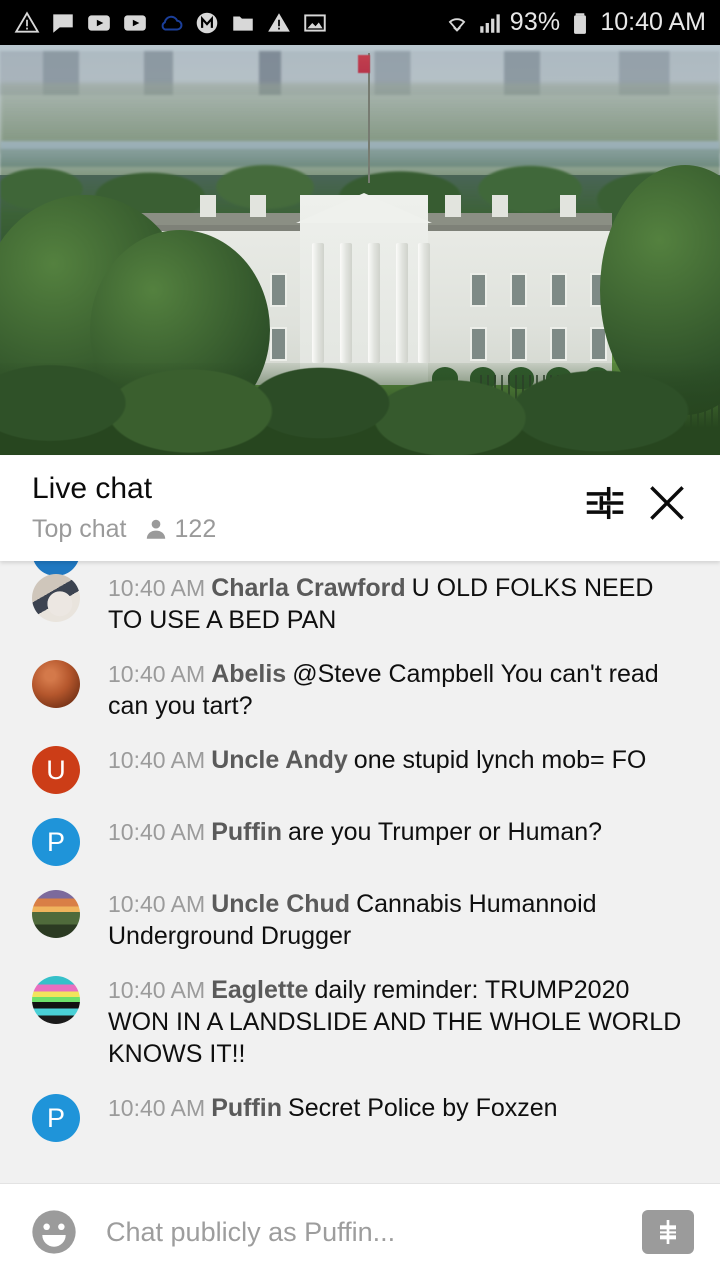 This screenshot has width=720, height=1280. Describe the element at coordinates (315, 22) in the screenshot. I see `image-icon` at that location.